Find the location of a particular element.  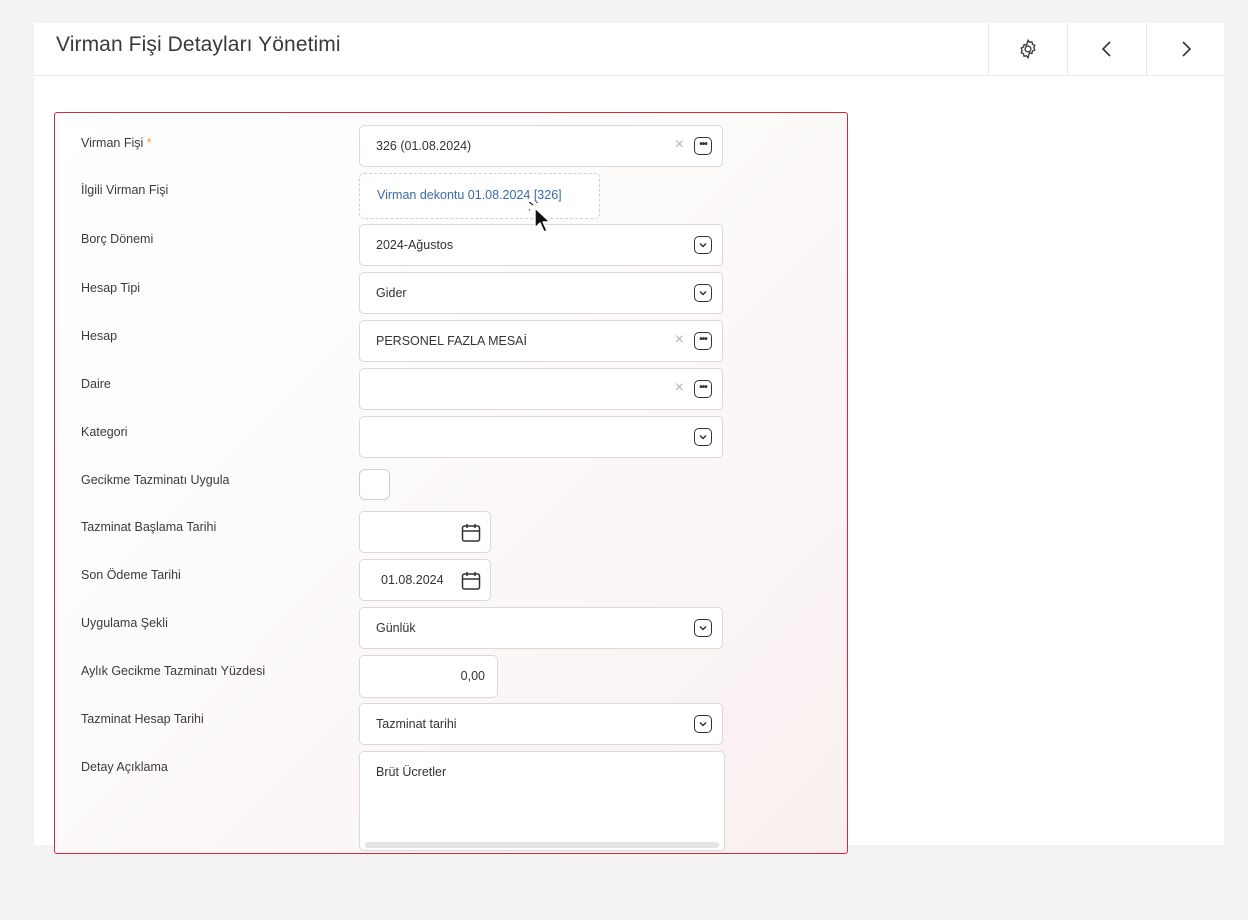

chevron-right-icon is located at coordinates (1186, 49).